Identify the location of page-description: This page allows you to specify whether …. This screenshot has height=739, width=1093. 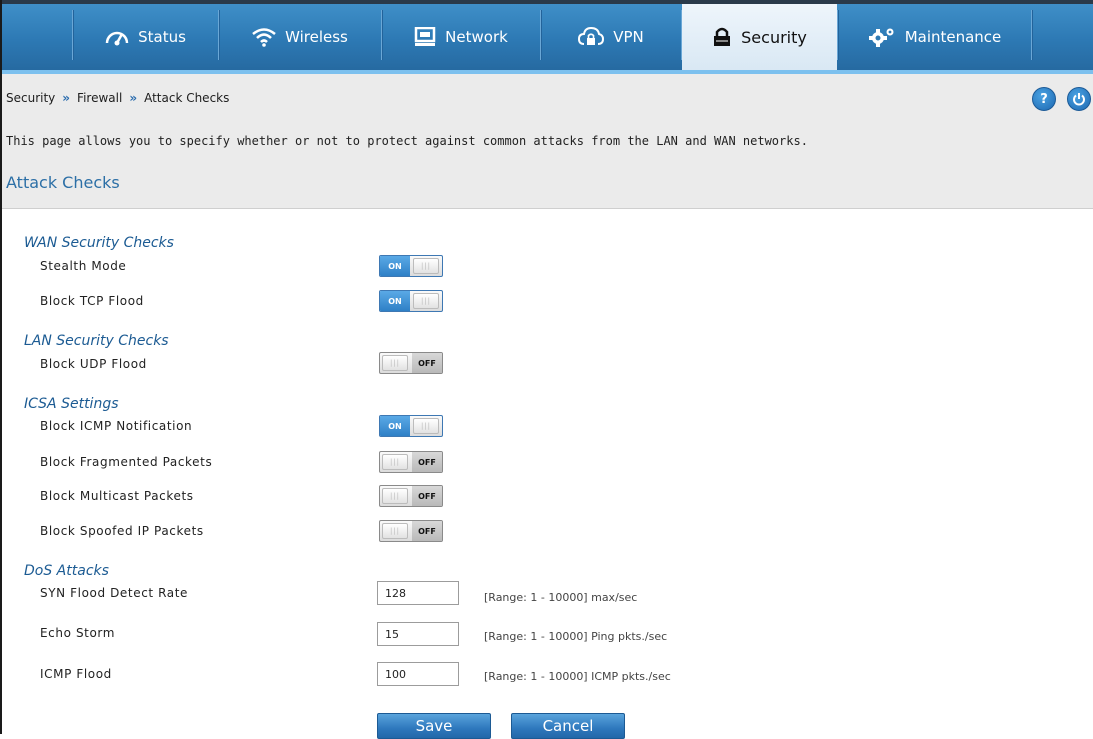
(407, 141).